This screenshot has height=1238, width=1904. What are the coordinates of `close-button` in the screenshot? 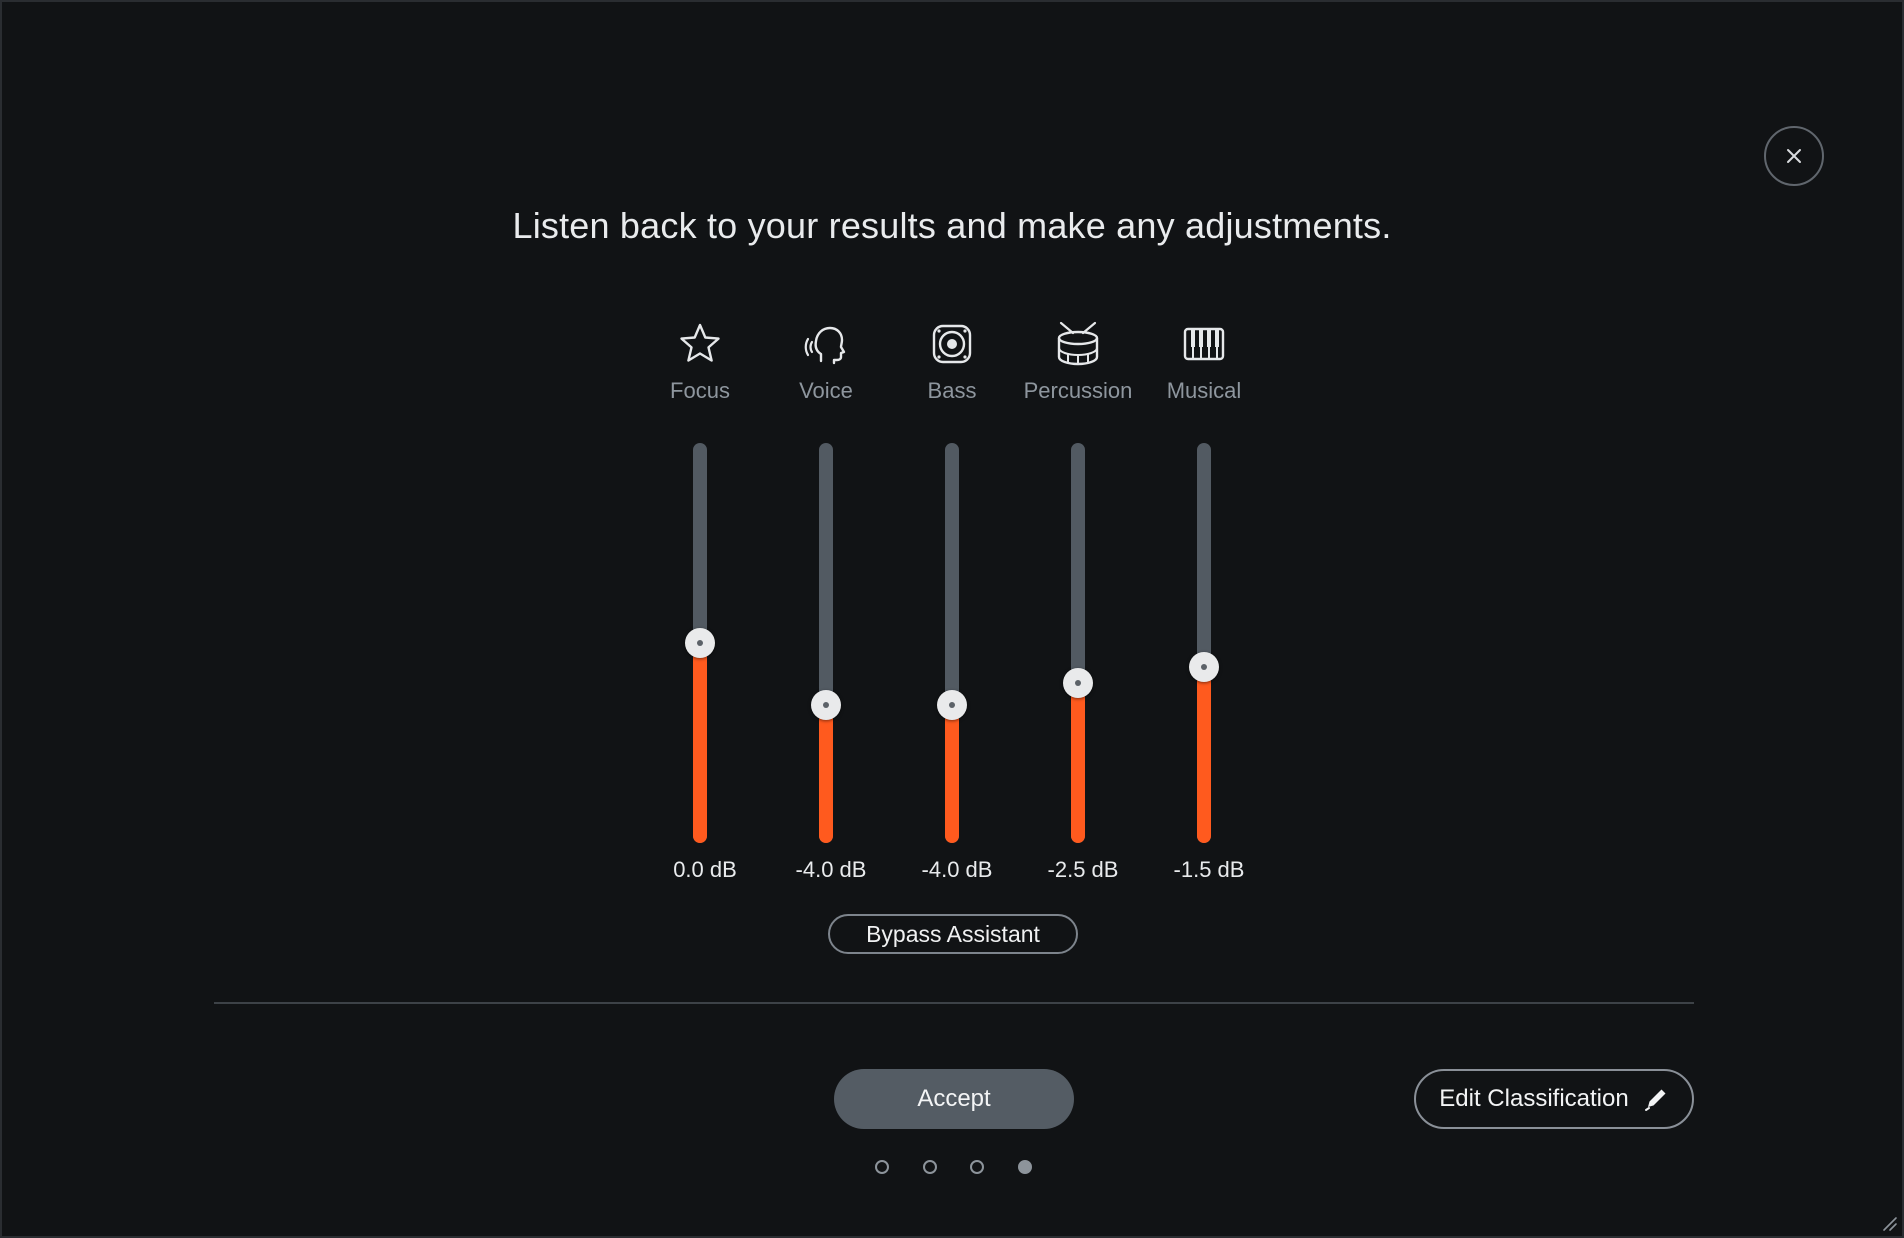 It's located at (1794, 156).